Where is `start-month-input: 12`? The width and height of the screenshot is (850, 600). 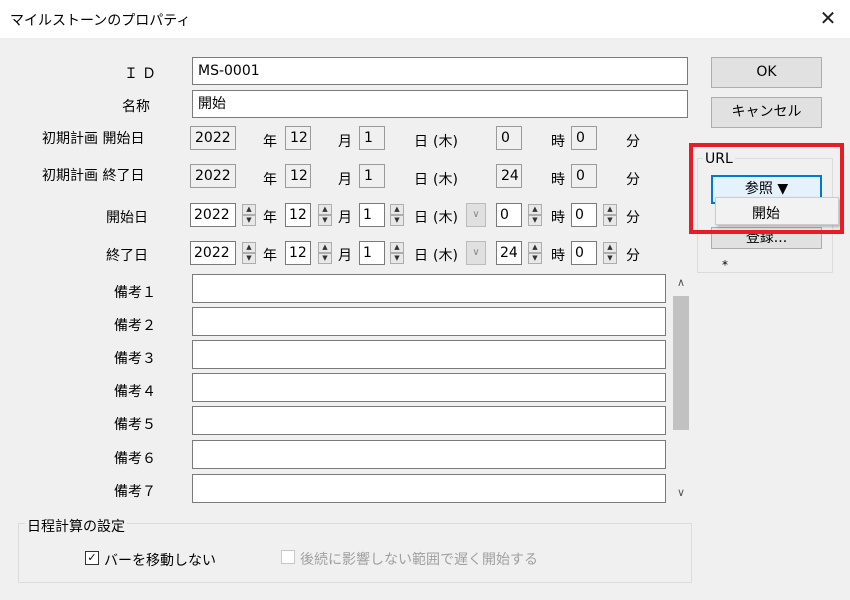
start-month-input: 12 is located at coordinates (298, 215).